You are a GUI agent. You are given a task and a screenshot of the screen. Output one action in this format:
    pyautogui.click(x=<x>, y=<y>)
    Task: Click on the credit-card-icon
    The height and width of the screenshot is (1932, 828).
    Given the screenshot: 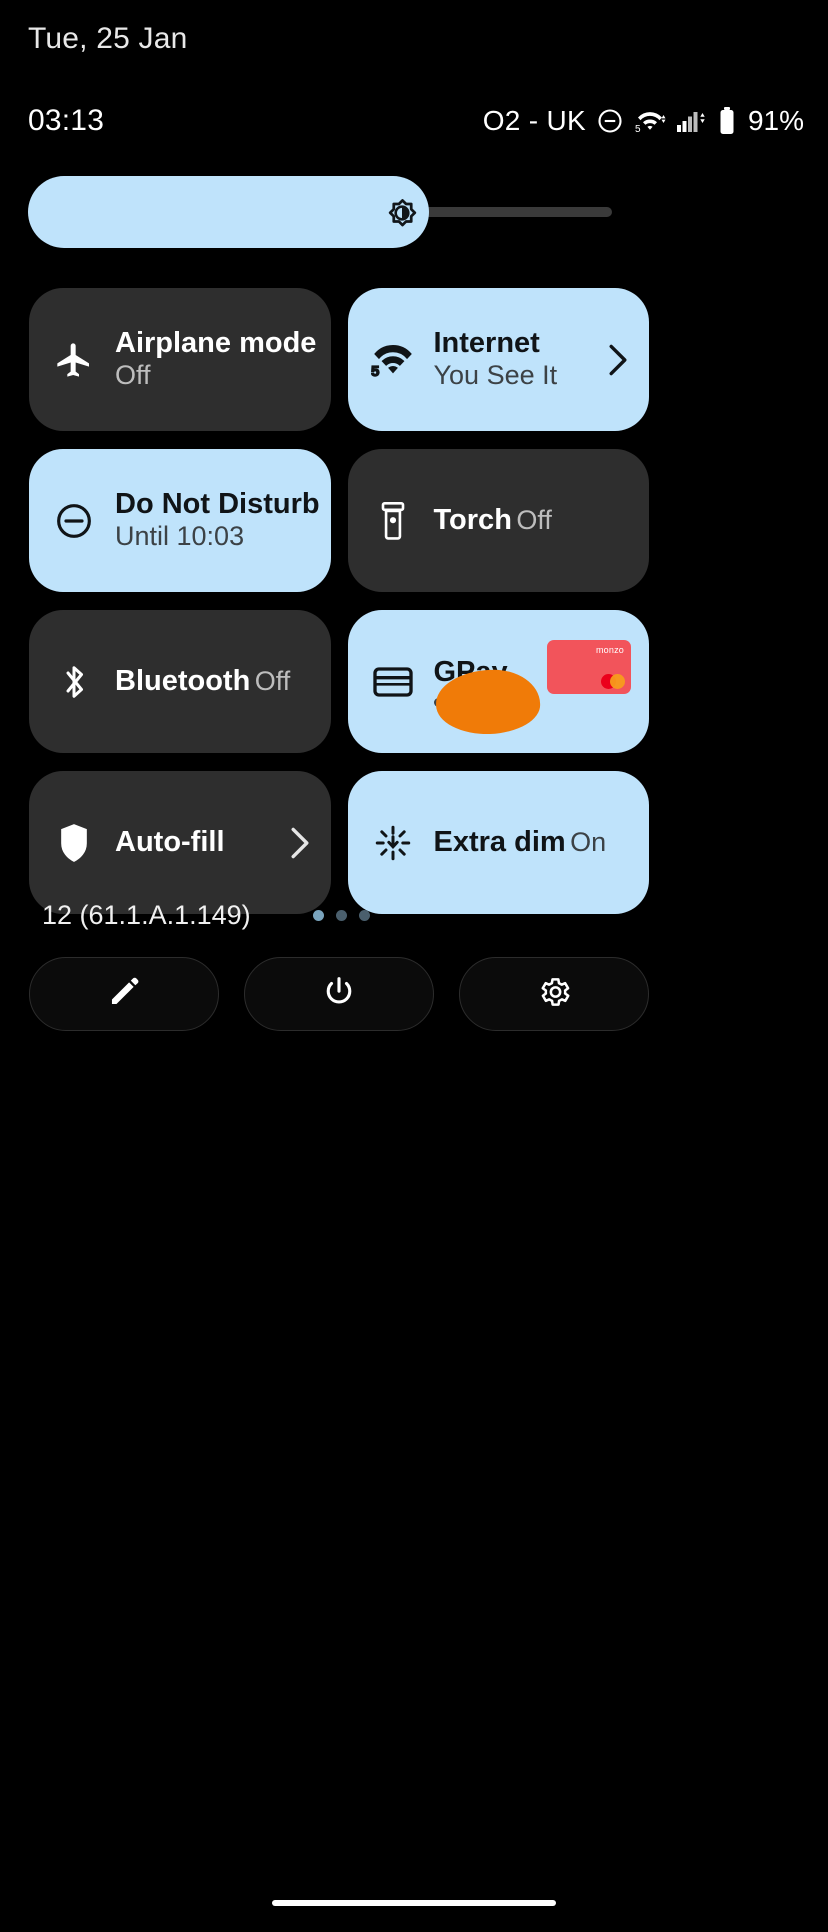 What is the action you would take?
    pyautogui.click(x=393, y=682)
    